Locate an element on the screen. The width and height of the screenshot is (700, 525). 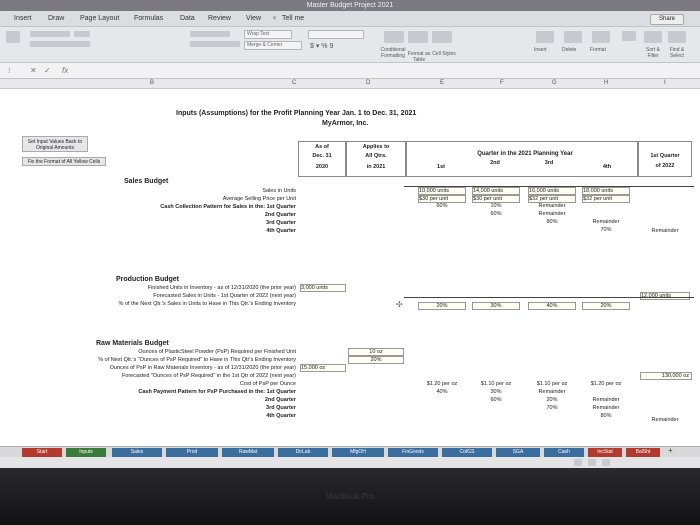
column-header: F is located at coordinates (502, 83).